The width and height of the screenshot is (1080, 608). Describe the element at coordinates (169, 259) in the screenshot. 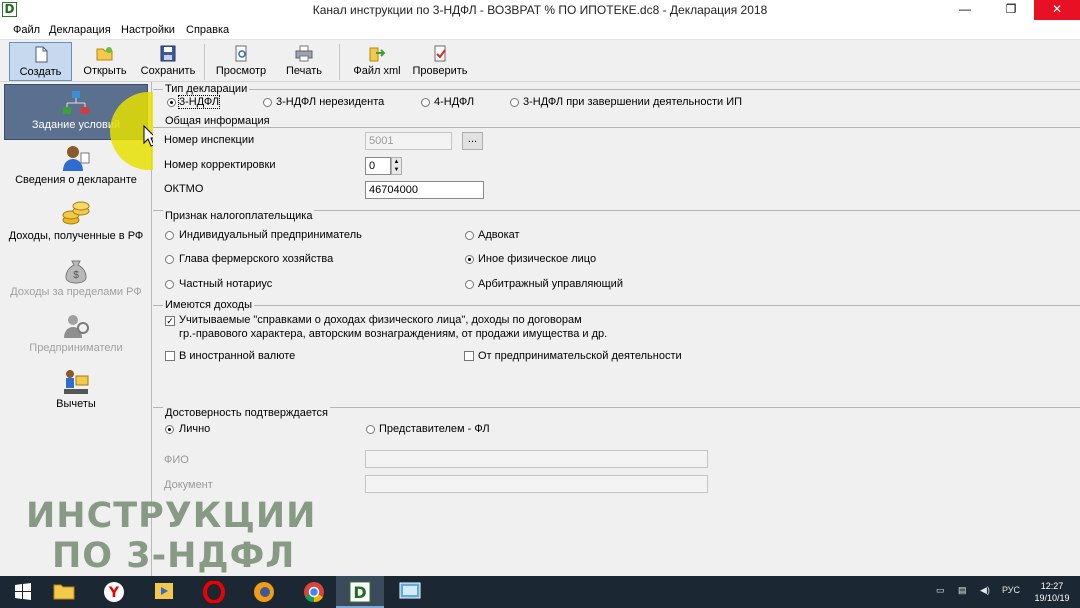

I see `radio-farm-head` at that location.